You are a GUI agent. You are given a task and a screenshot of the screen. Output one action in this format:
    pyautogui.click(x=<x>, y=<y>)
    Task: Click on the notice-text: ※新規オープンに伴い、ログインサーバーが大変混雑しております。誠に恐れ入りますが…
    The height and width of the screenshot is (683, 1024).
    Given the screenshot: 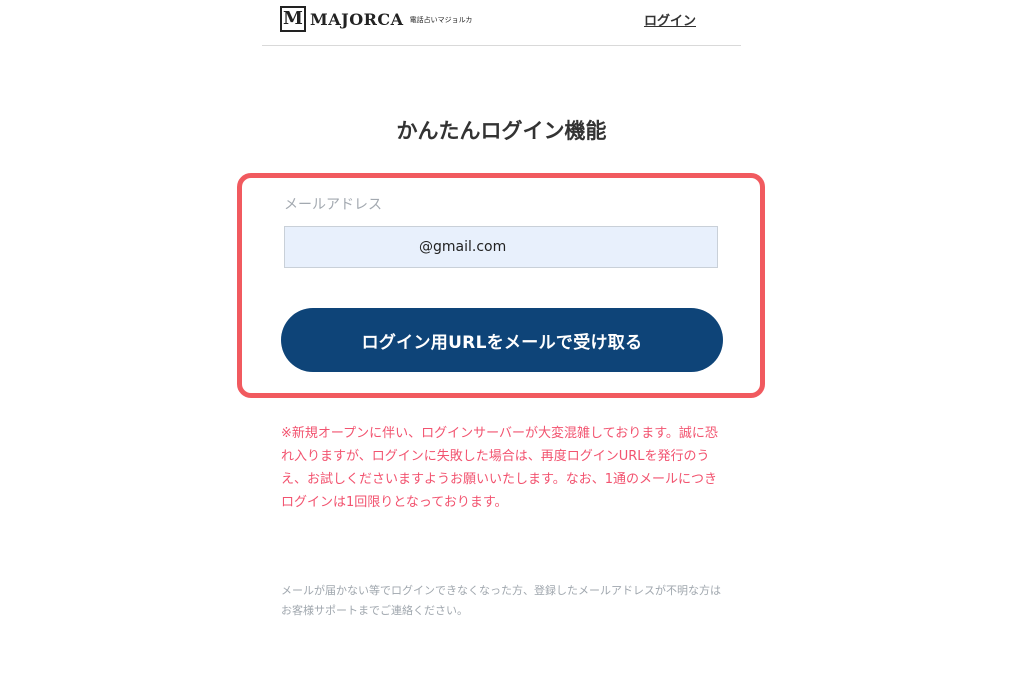 What is the action you would take?
    pyautogui.click(x=499, y=468)
    